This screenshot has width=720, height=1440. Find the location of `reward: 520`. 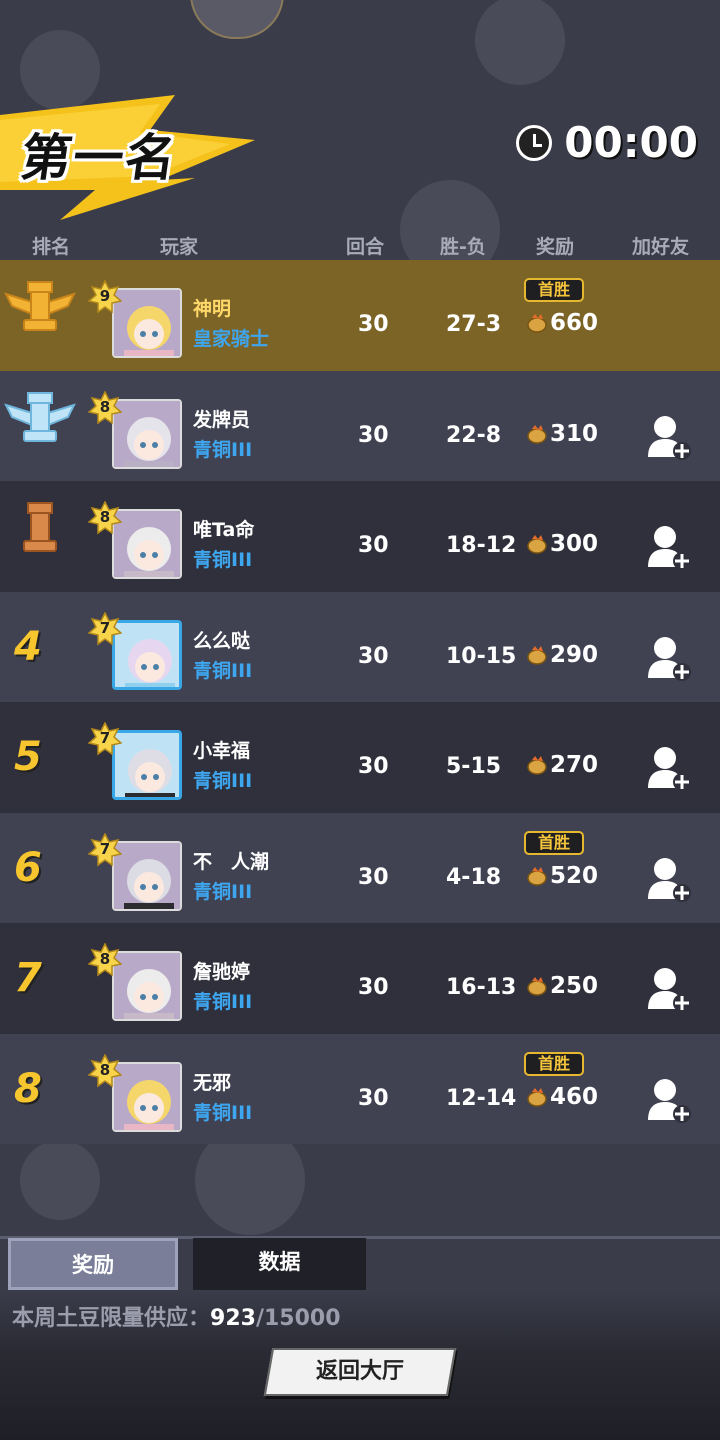

reward: 520 is located at coordinates (562, 876).